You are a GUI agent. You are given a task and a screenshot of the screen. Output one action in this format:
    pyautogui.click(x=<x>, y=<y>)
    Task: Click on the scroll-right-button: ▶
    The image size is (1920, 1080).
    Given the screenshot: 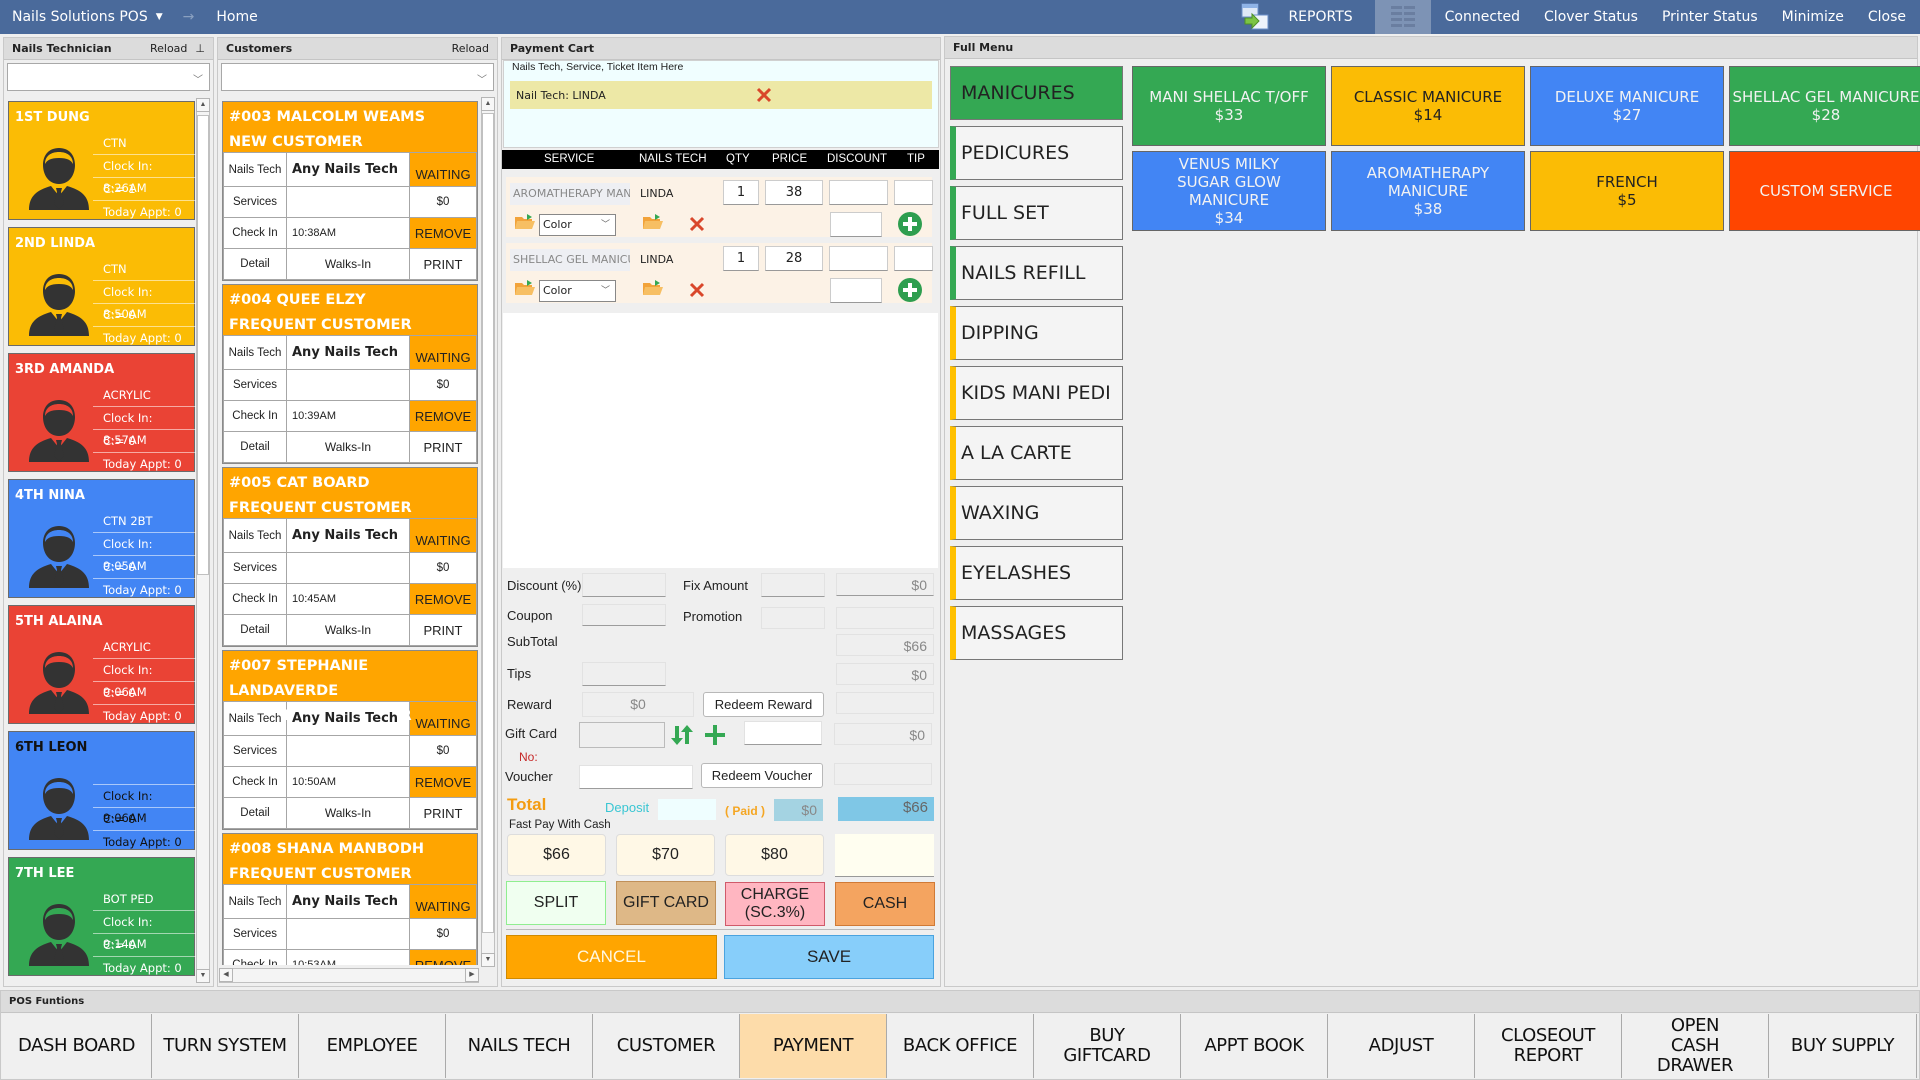 What is the action you would take?
    pyautogui.click(x=472, y=975)
    